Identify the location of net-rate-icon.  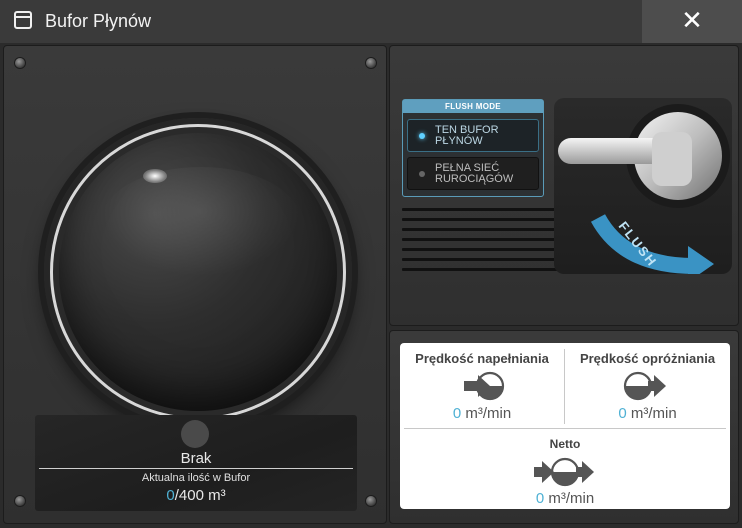
(564, 472).